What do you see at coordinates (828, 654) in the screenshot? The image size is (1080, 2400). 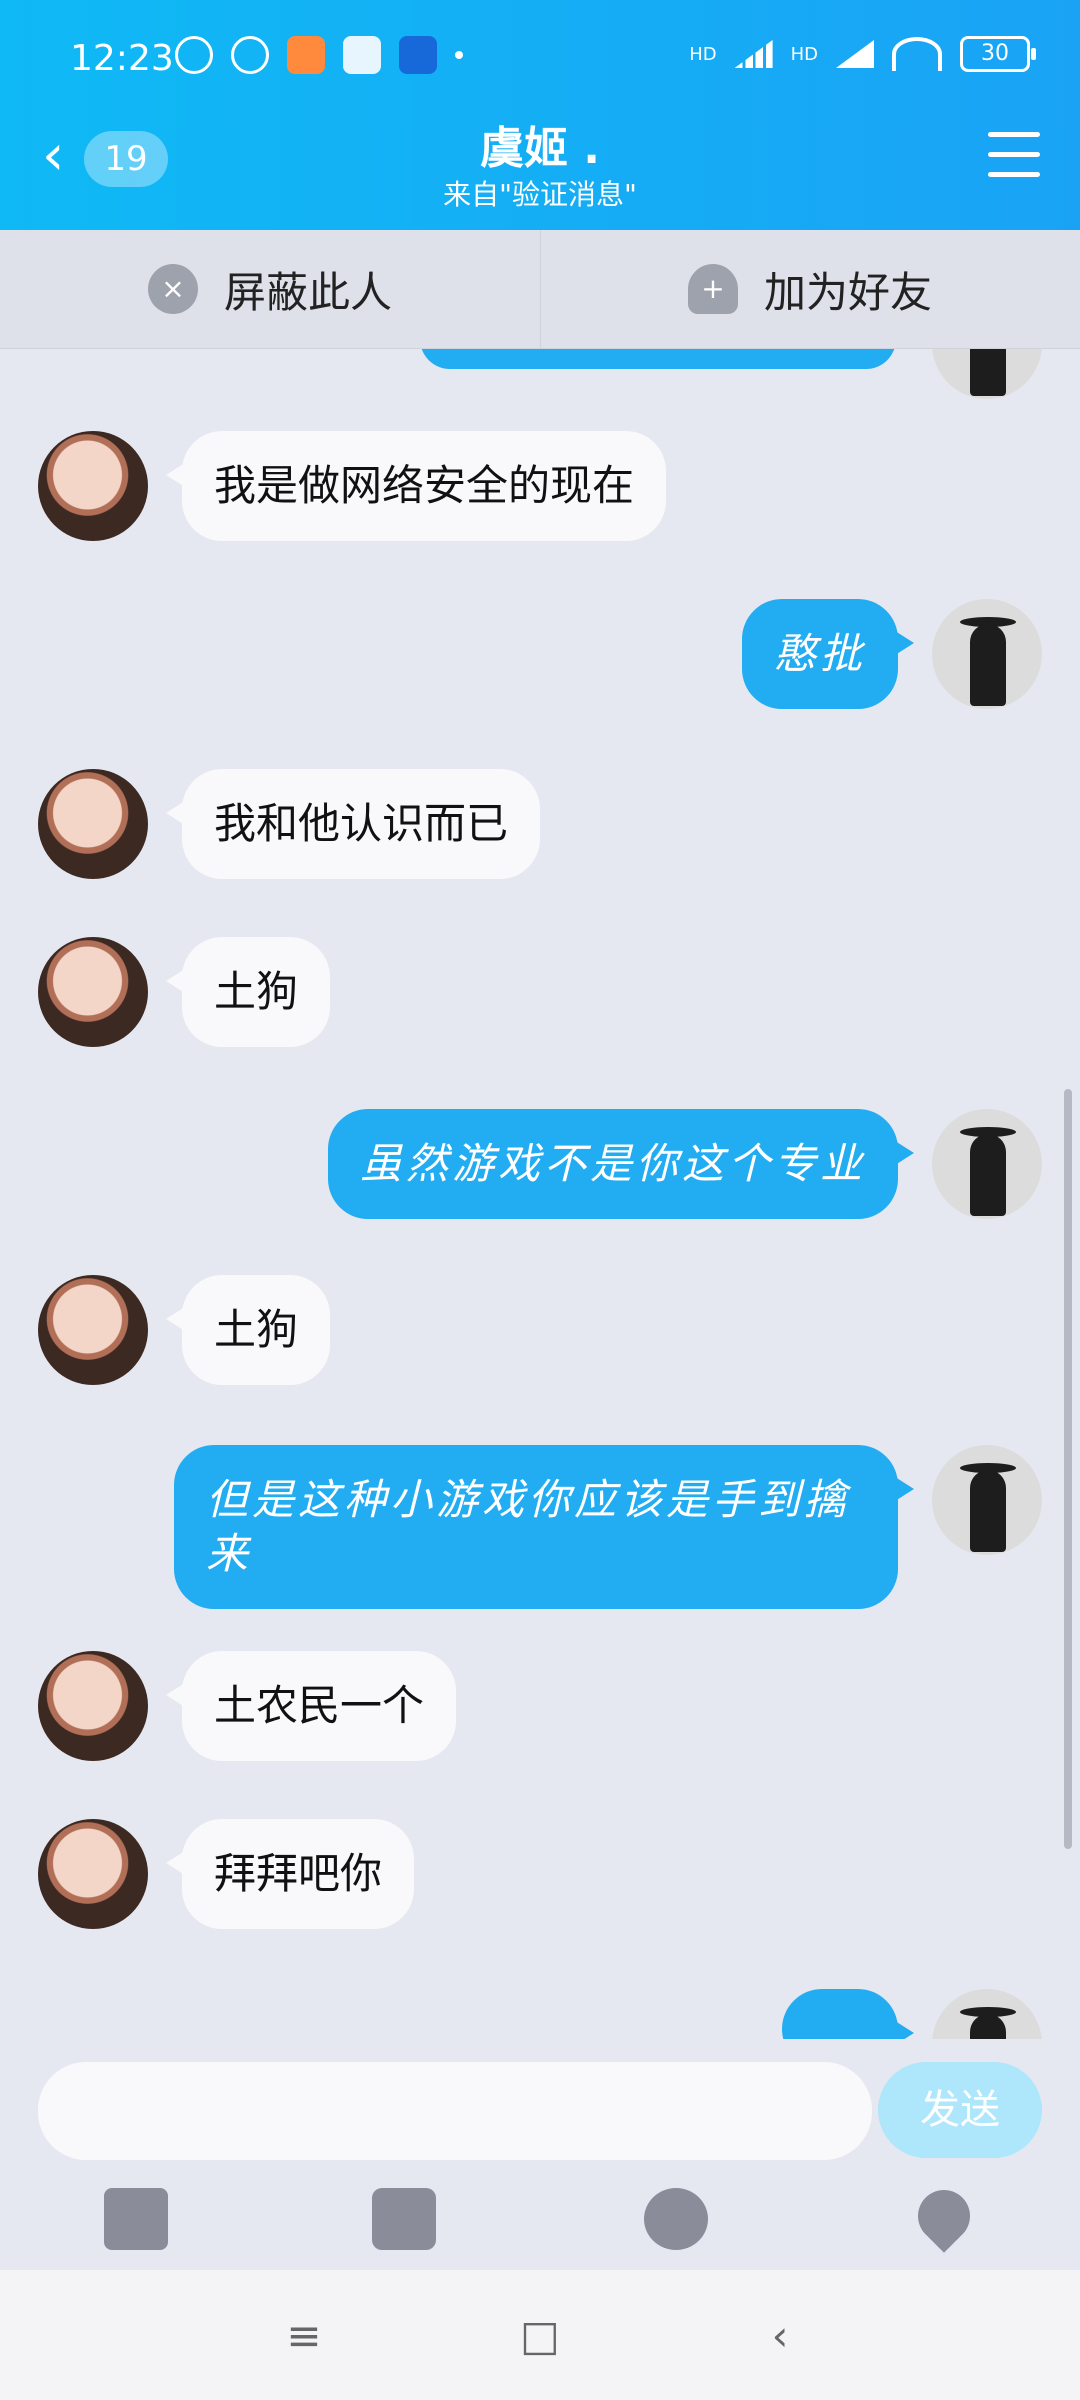 I see `message-bubble: 憨批` at bounding box center [828, 654].